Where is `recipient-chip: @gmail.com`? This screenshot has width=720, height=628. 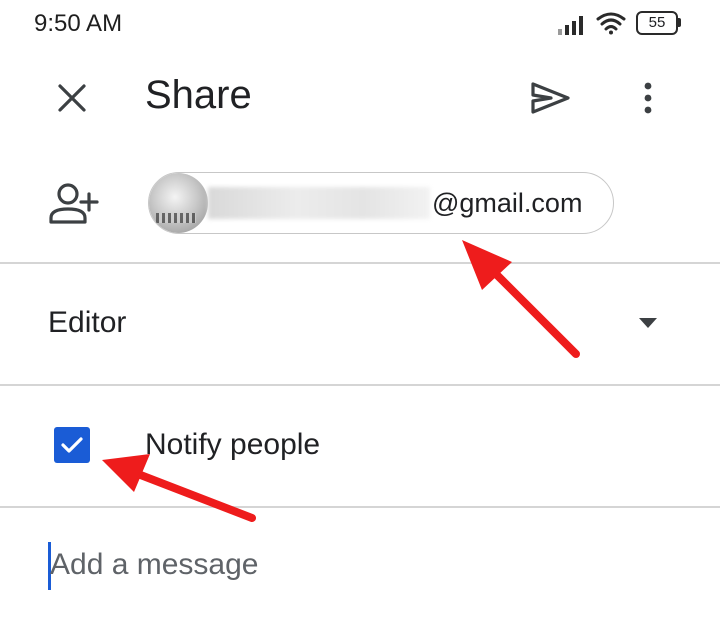
recipient-chip: @gmail.com is located at coordinates (381, 203).